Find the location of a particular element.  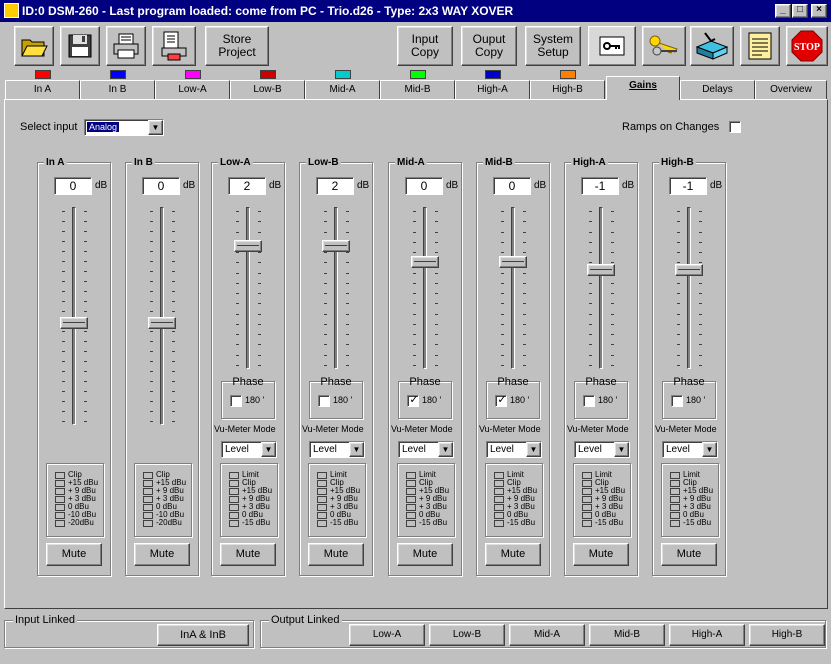

print-button is located at coordinates (126, 46).